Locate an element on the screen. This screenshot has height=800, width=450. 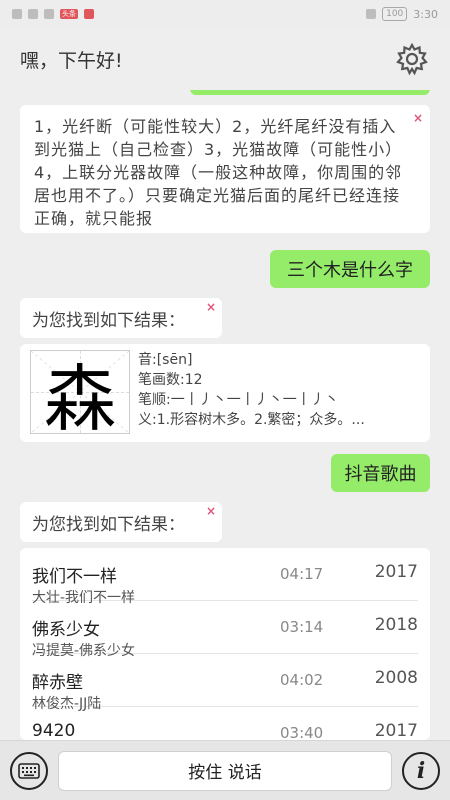
previous-user-bubble is located at coordinates (310, 92).